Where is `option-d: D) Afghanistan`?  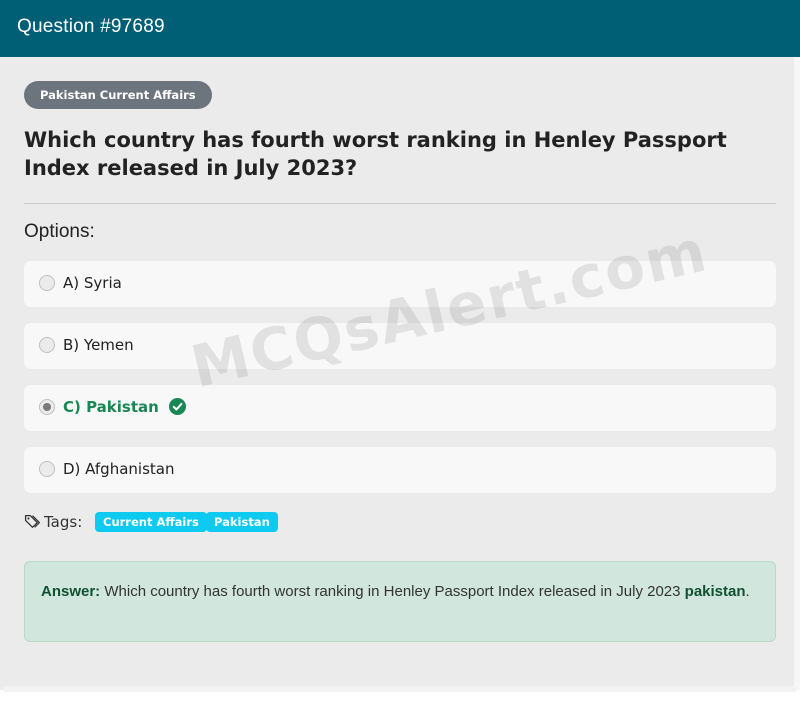
option-d: D) Afghanistan is located at coordinates (400, 470).